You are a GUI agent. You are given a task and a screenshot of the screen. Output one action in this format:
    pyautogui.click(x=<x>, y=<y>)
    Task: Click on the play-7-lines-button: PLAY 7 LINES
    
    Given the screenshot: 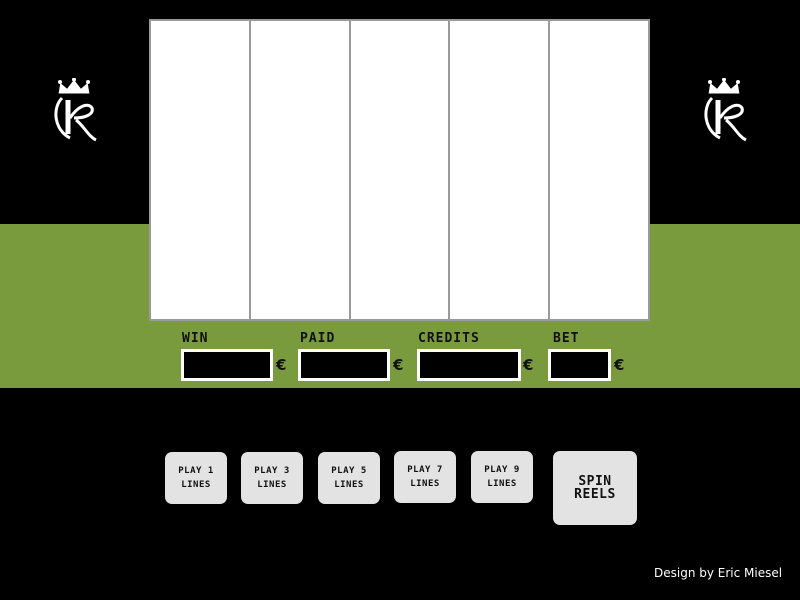 What is the action you would take?
    pyautogui.click(x=425, y=477)
    